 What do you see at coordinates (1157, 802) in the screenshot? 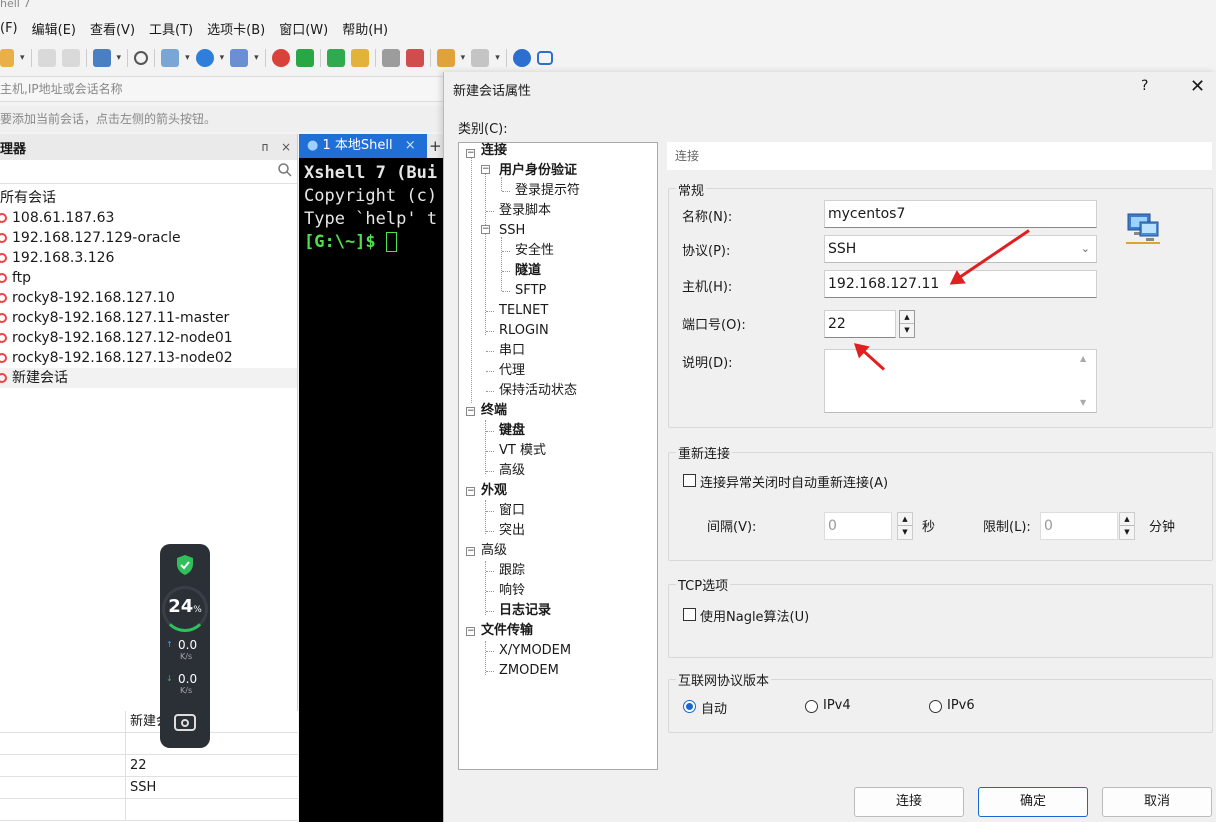
I see `cancel-button: 取消` at bounding box center [1157, 802].